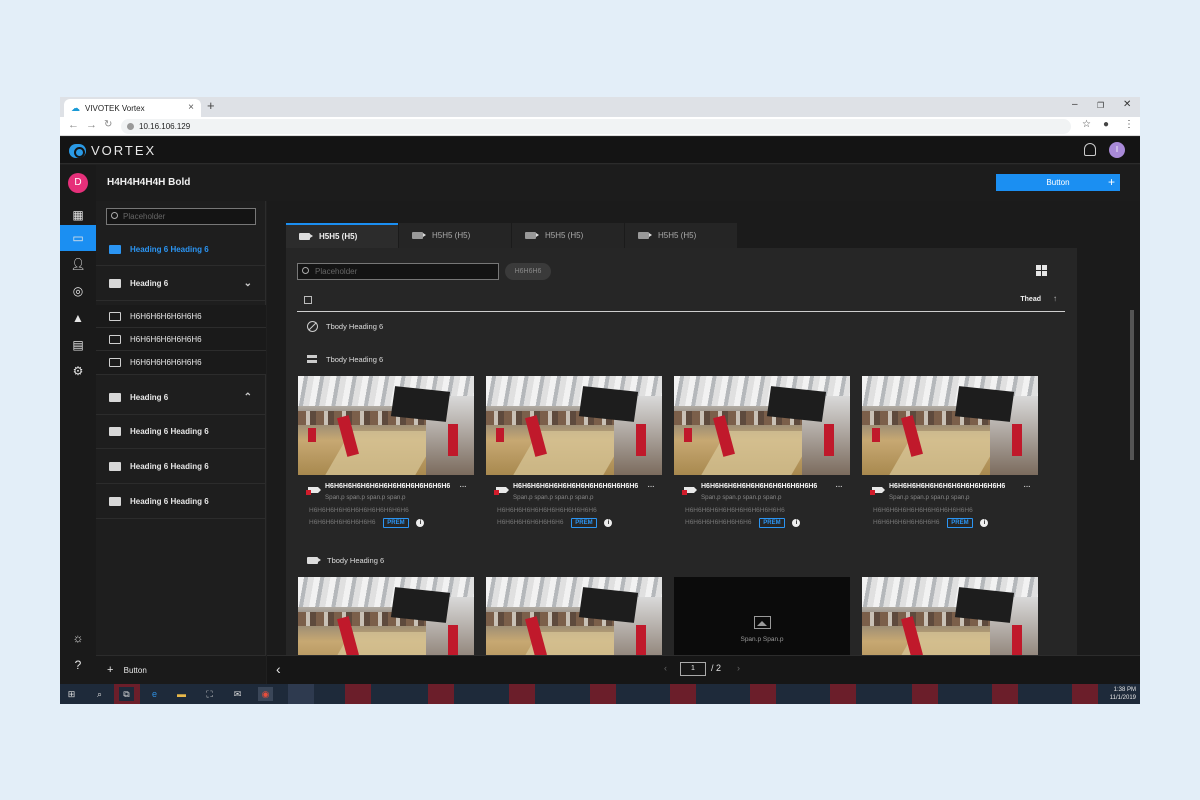  What do you see at coordinates (1127, 104) in the screenshot?
I see `window-close-button: ✕` at bounding box center [1127, 104].